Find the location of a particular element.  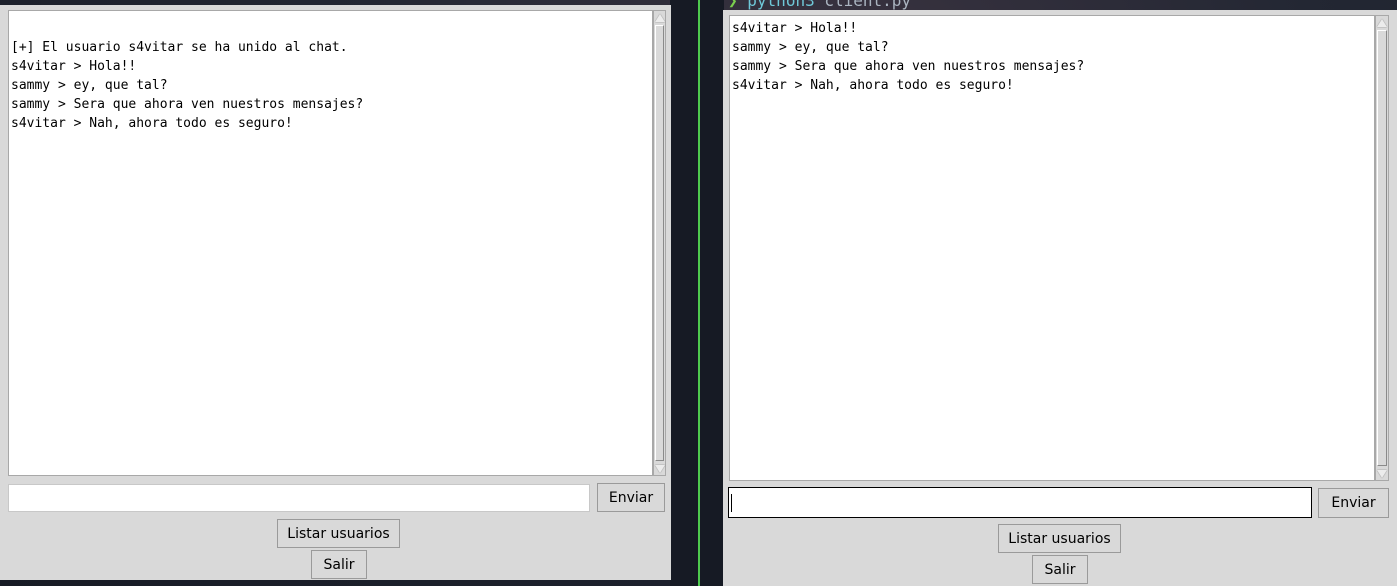

terminal-pane-divider is located at coordinates (699, 293).